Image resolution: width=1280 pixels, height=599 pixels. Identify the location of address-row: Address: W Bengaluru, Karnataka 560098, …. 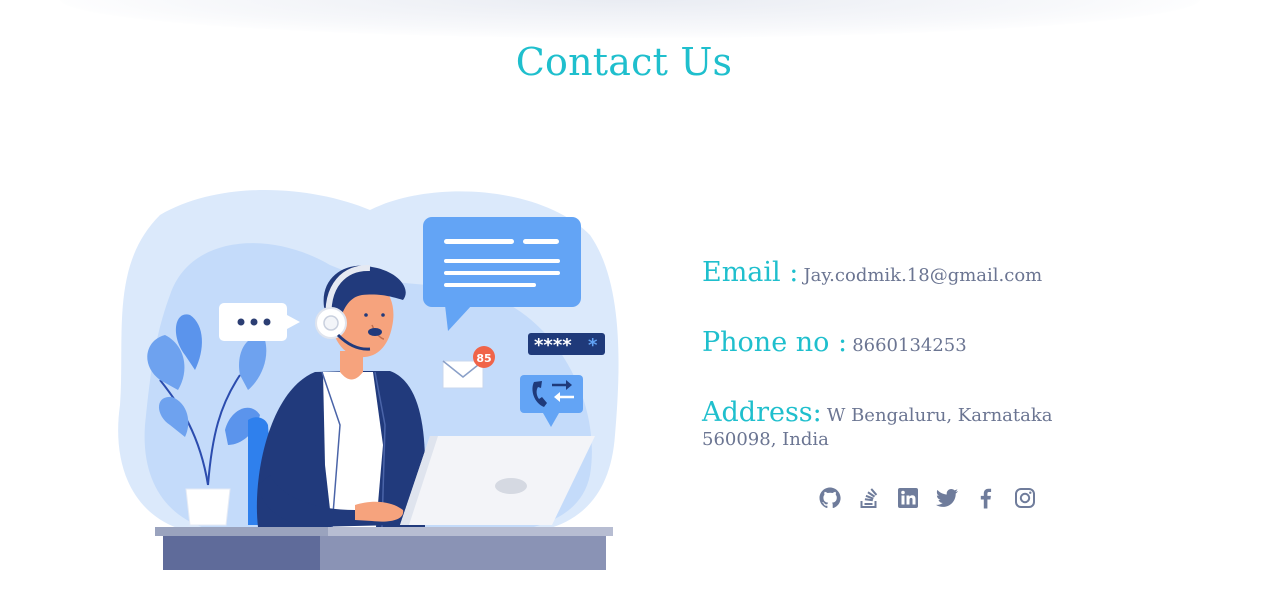
(917, 425).